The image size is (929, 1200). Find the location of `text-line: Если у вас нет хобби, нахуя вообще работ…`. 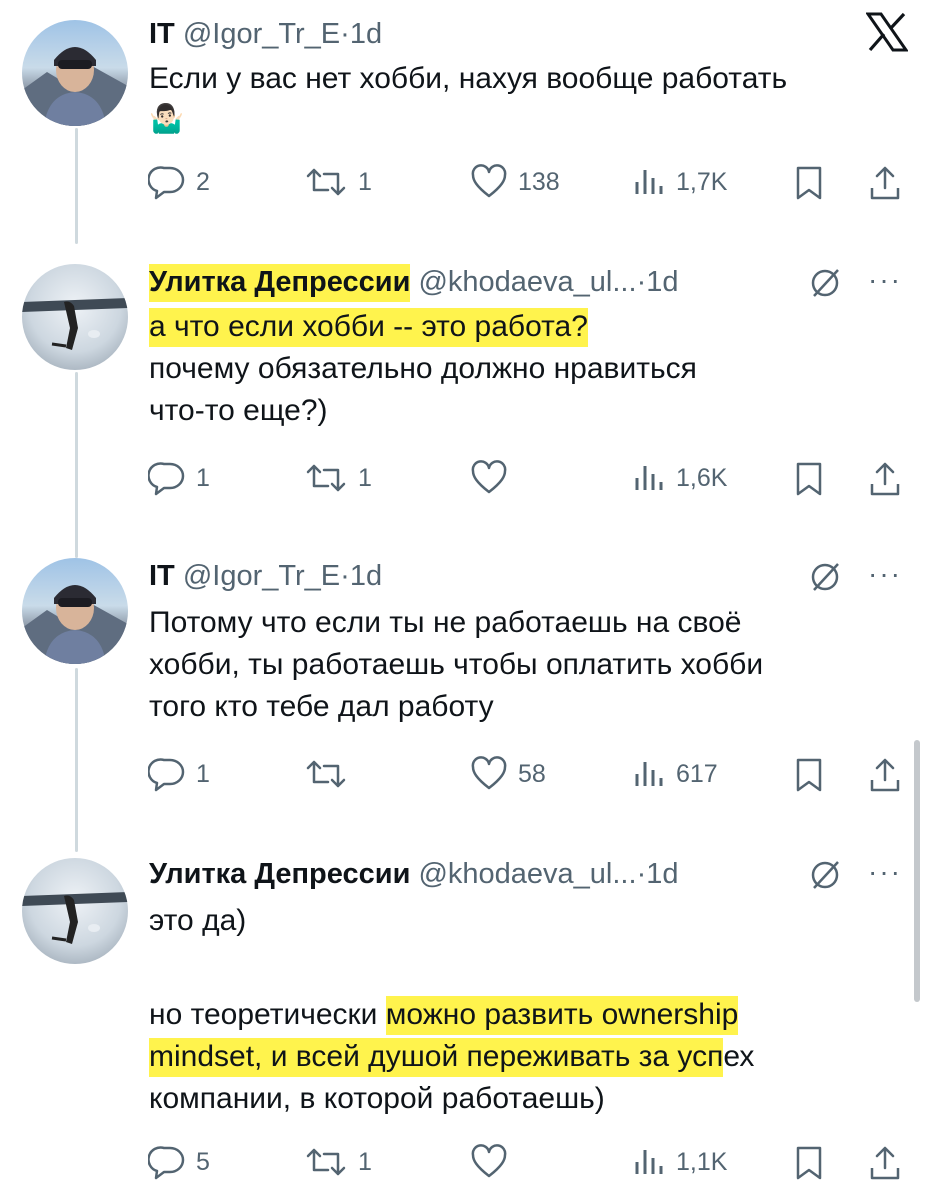

text-line: Если у вас нет хобби, нахуя вообще работ… is located at coordinates (468, 78).